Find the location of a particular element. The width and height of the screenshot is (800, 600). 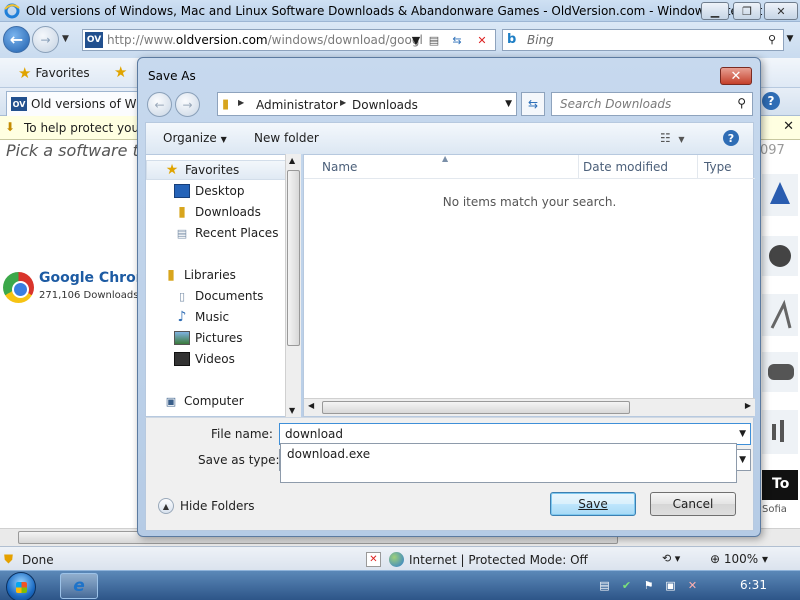

compatibility-view-icon: ▤ is located at coordinates (434, 40).